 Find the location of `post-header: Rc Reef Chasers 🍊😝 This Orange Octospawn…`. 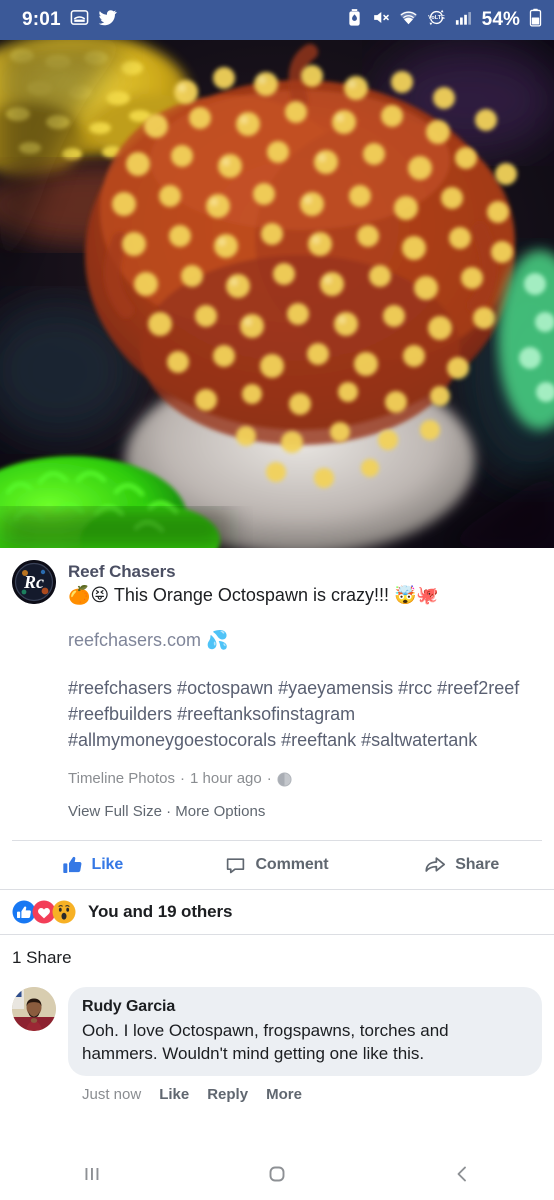

post-header: Rc Reef Chasers 🍊😝 This Orange Octospawn… is located at coordinates (277, 578).